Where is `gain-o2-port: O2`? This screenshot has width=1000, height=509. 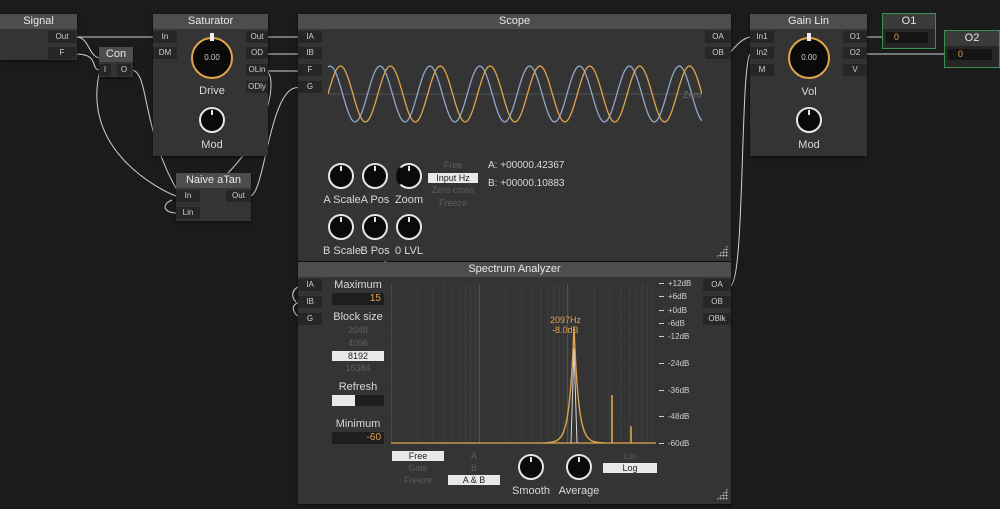
gain-o2-port: O2 is located at coordinates (855, 53).